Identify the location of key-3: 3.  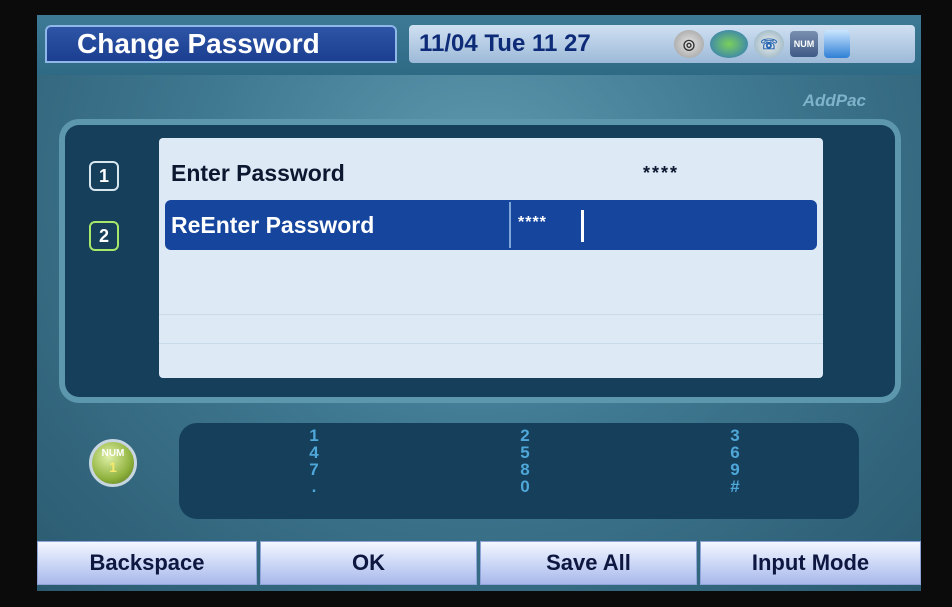
(735, 435).